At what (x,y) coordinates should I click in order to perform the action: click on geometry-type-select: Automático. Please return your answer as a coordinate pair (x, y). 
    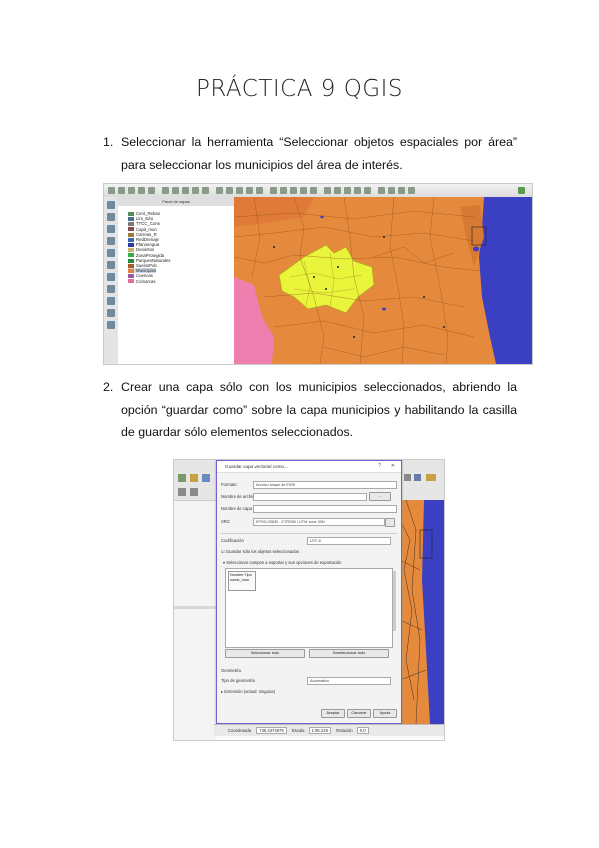
    Looking at the image, I should click on (349, 681).